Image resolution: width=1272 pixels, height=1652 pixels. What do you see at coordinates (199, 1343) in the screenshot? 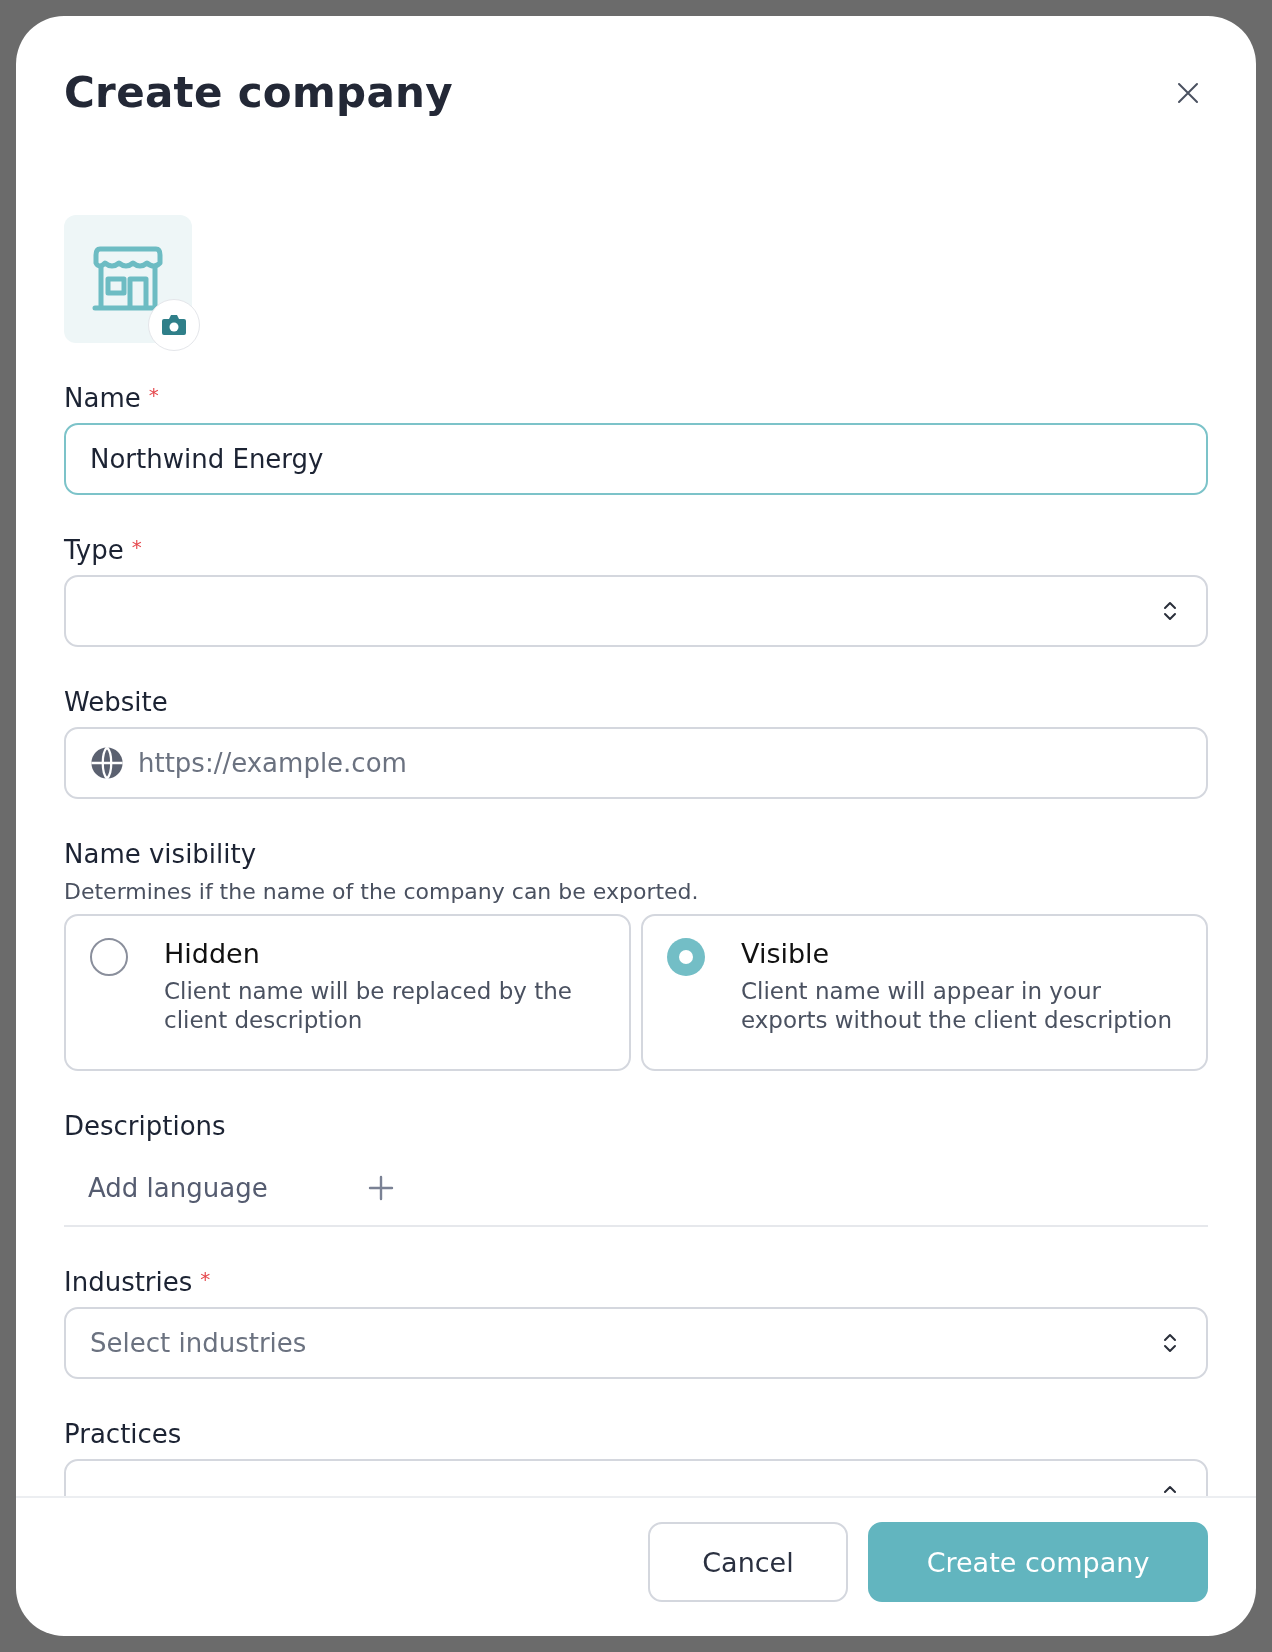
I see `select-placeholder: Select industries` at bounding box center [199, 1343].